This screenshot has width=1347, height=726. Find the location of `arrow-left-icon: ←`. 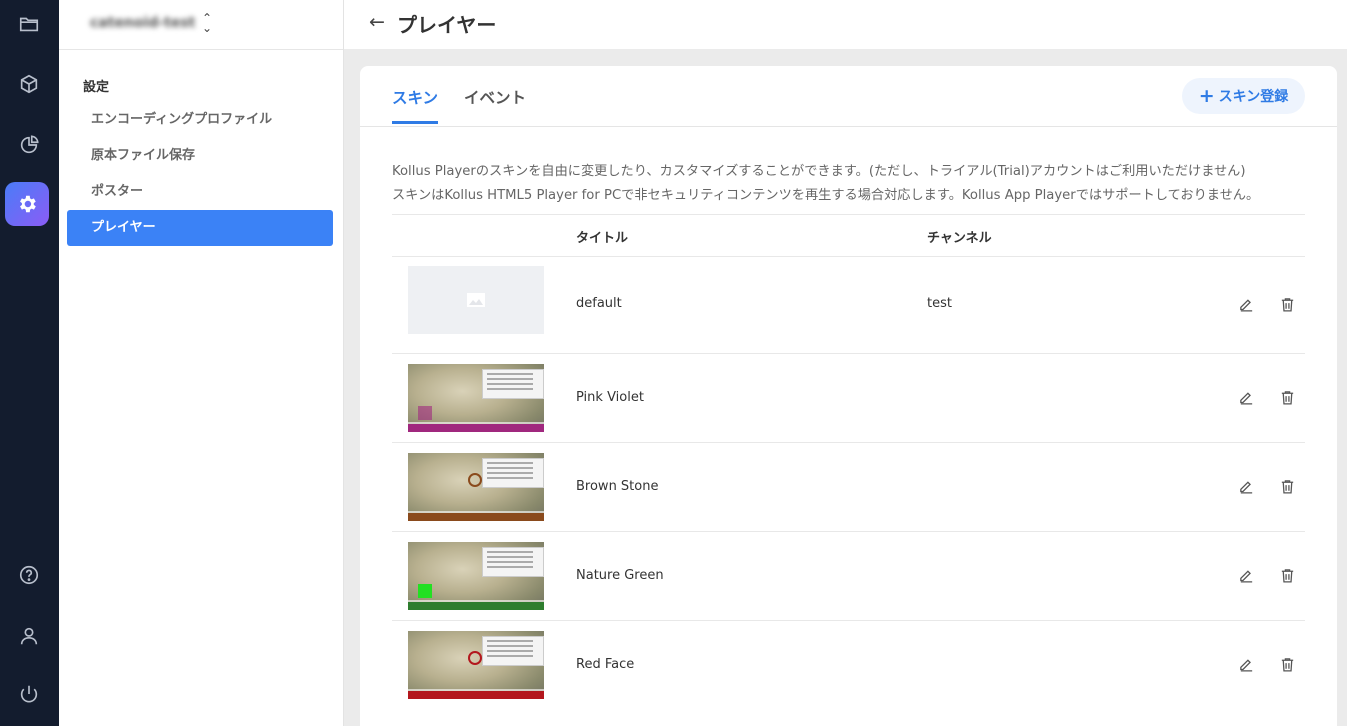

arrow-left-icon: ← is located at coordinates (377, 22).